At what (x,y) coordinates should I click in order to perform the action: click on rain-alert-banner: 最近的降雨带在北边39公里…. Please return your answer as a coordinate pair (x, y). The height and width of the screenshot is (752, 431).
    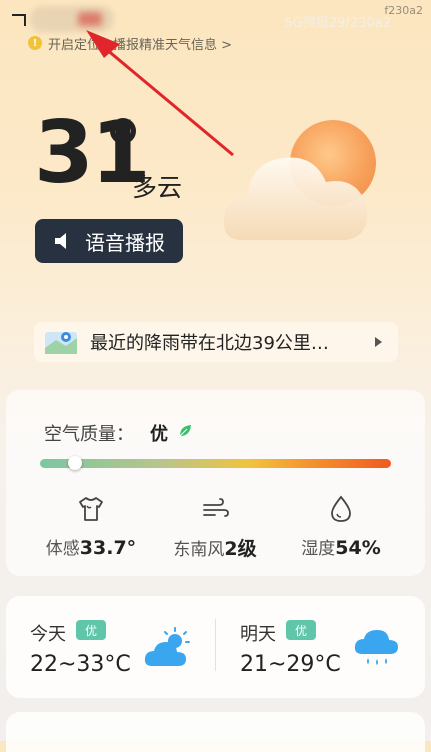
    Looking at the image, I should click on (216, 342).